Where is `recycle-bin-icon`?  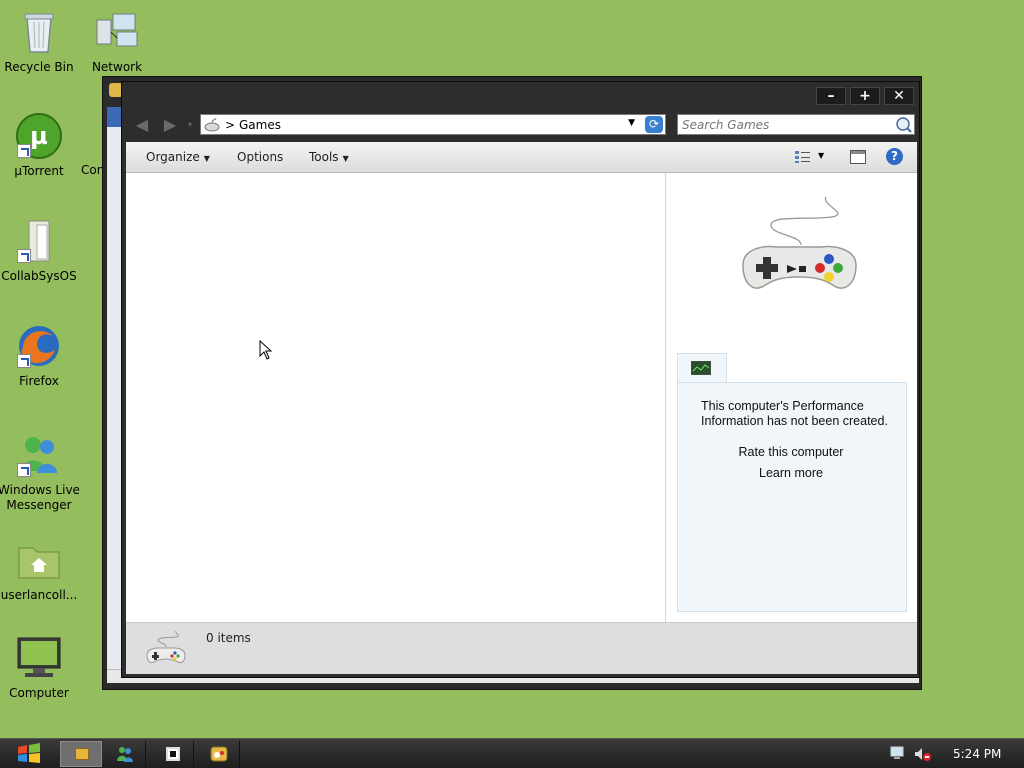 recycle-bin-icon is located at coordinates (39, 32).